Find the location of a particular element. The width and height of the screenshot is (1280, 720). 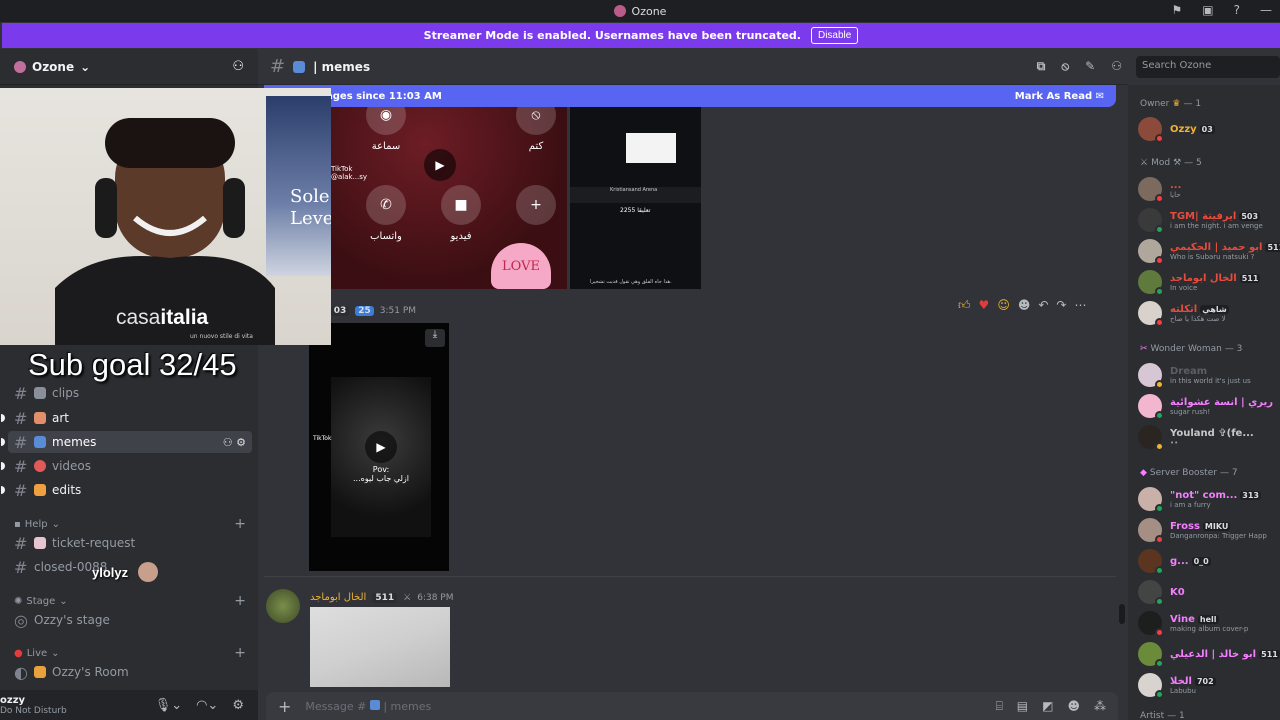

member-item: Ozzy 03 is located at coordinates (1209, 129).